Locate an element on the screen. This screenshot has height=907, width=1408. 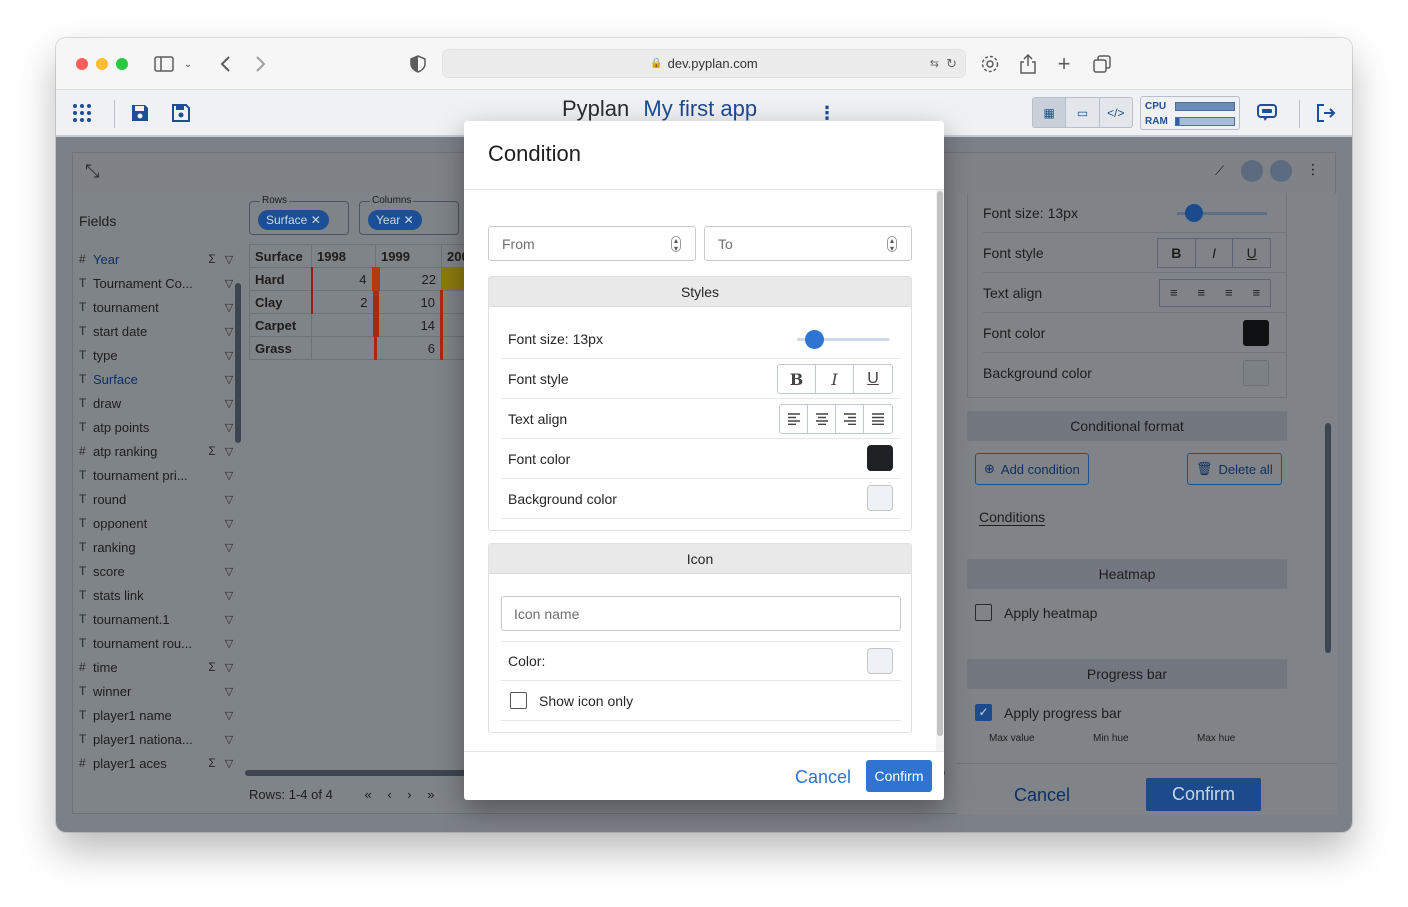
align-left-icon: ≡ is located at coordinates (1174, 293).